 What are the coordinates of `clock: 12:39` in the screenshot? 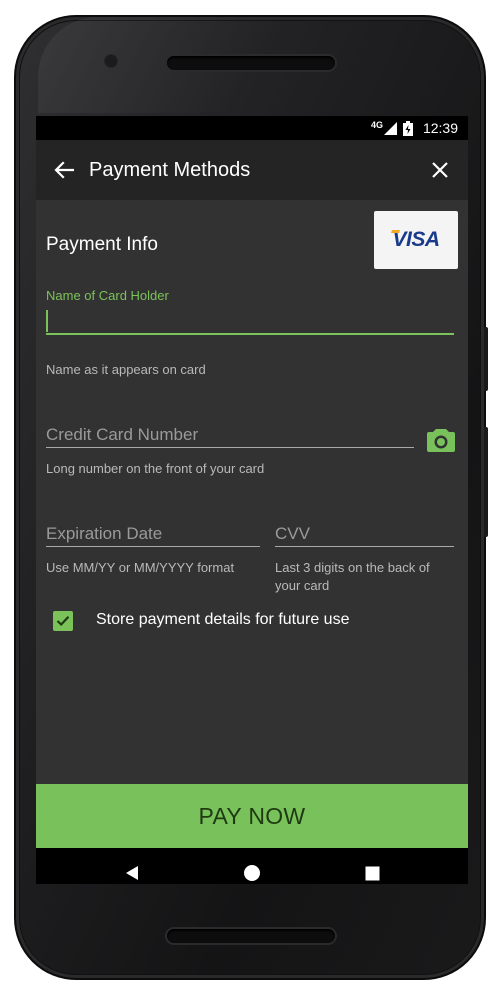 It's located at (440, 128).